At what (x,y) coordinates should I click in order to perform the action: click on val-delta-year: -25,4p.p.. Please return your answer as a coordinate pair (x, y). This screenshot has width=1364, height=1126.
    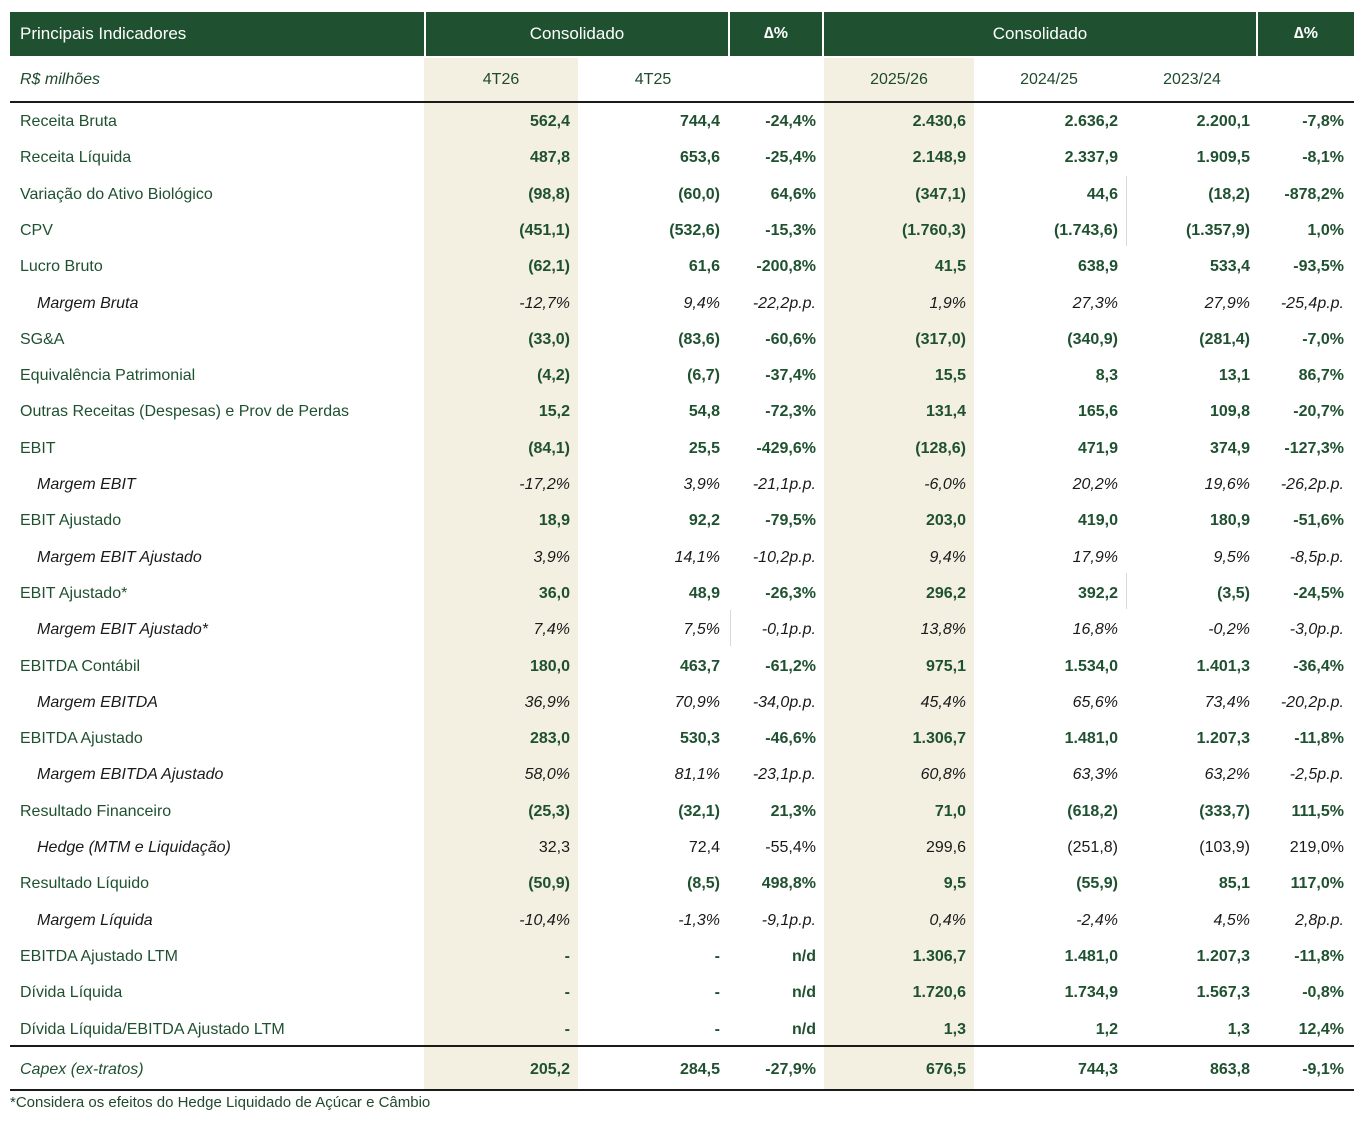
    Looking at the image, I should click on (1312, 303).